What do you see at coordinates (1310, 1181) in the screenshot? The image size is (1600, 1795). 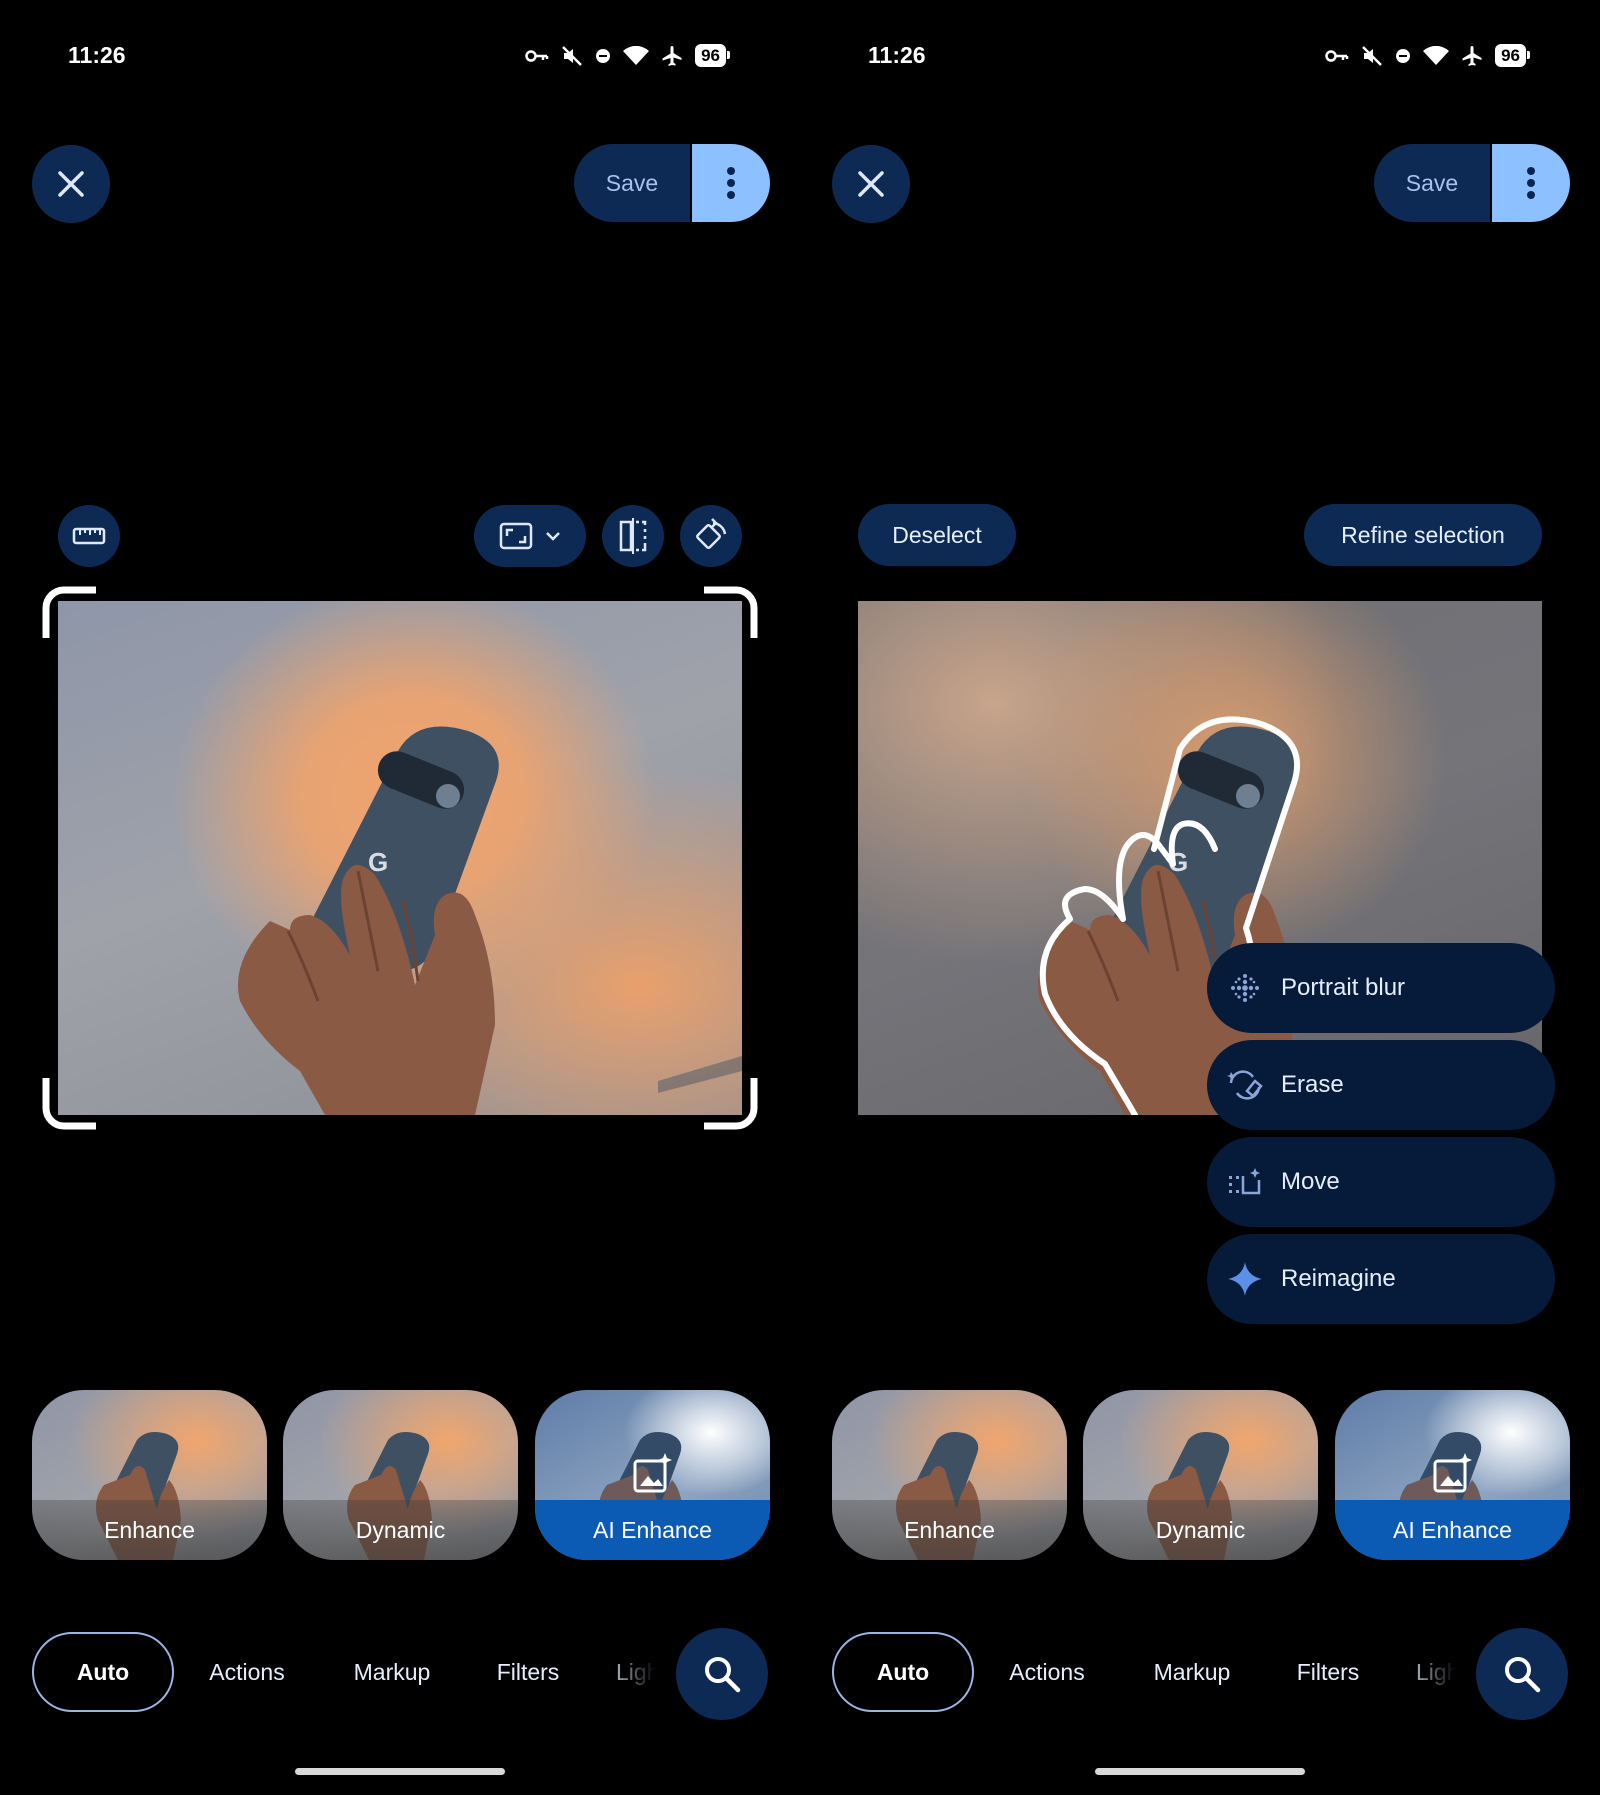 I see `menu-item-label: Move` at bounding box center [1310, 1181].